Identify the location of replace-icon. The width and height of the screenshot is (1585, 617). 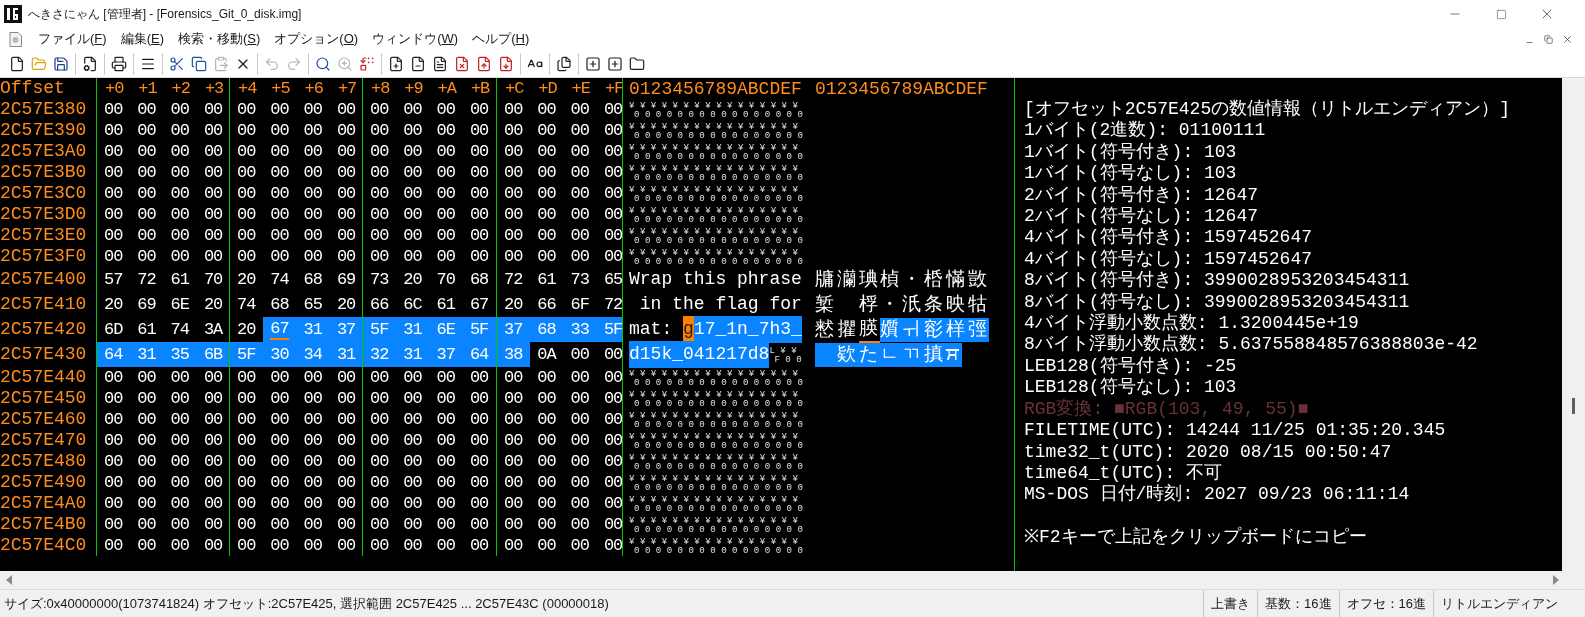
(367, 63).